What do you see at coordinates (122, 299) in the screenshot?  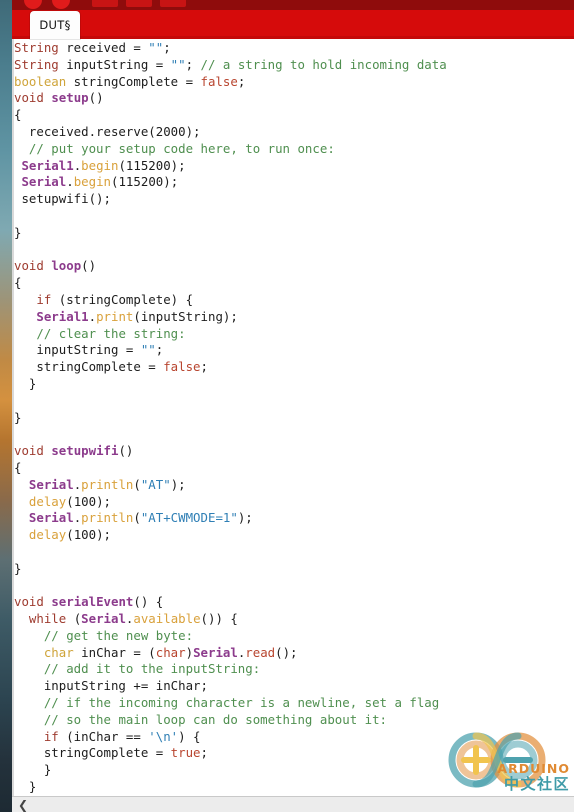 I see `code-token: (stringComplete) {` at bounding box center [122, 299].